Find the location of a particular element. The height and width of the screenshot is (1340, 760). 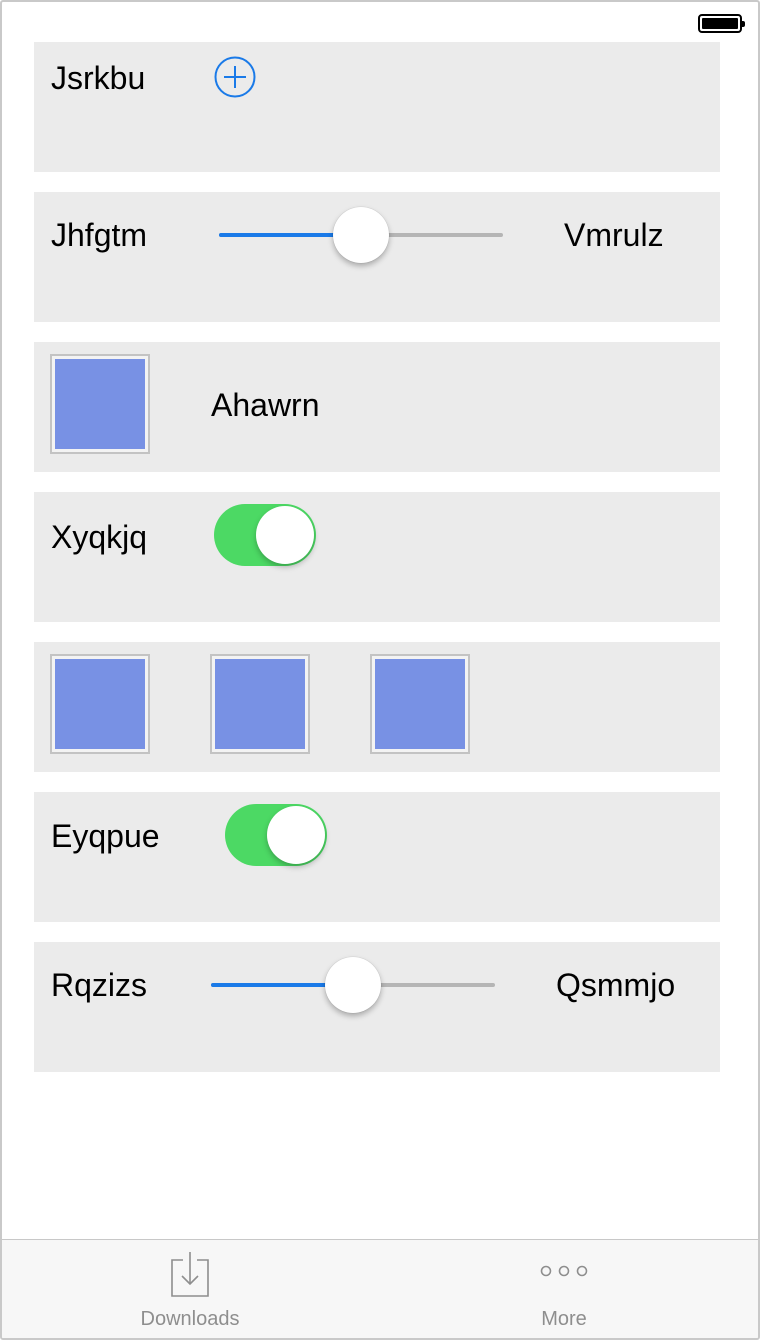

row-xyqkjq: Xyqkjq is located at coordinates (377, 557).